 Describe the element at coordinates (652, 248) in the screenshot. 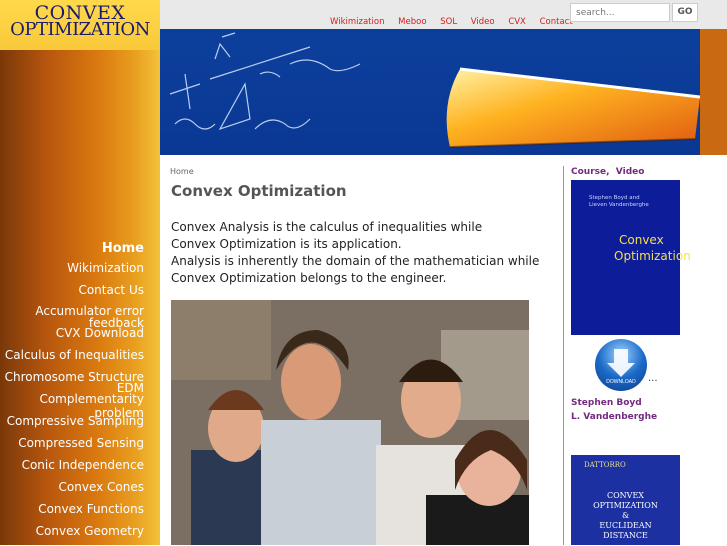

I see `book-title: Convex Optimization` at that location.